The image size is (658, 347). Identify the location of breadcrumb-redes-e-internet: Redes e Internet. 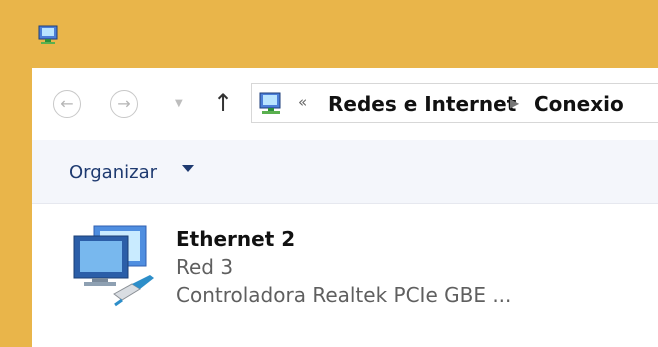
(422, 104).